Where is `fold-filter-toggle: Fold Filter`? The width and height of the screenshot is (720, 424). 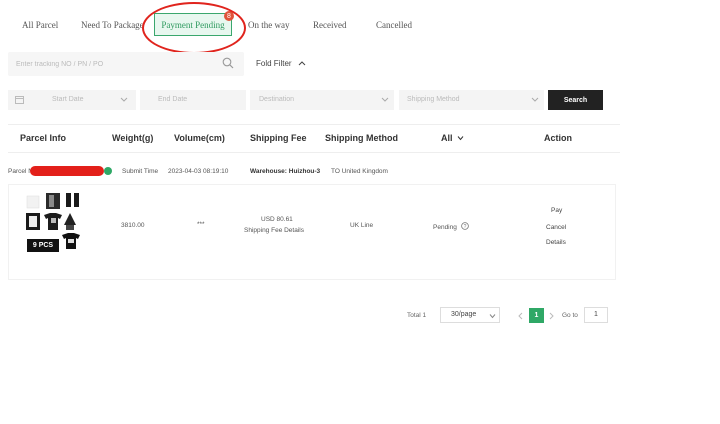
fold-filter-toggle: Fold Filter is located at coordinates (281, 63).